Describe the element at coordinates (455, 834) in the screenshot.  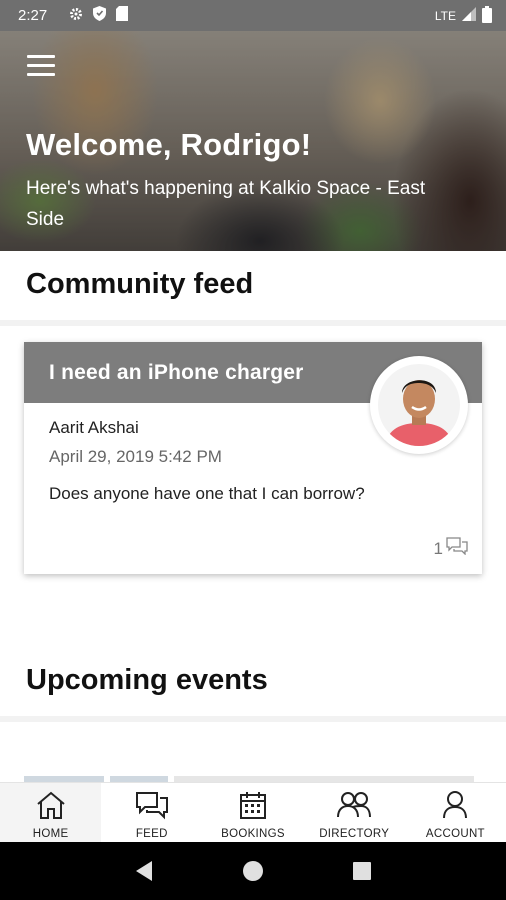
I see `tab-account-label: ACCOUNT` at that location.